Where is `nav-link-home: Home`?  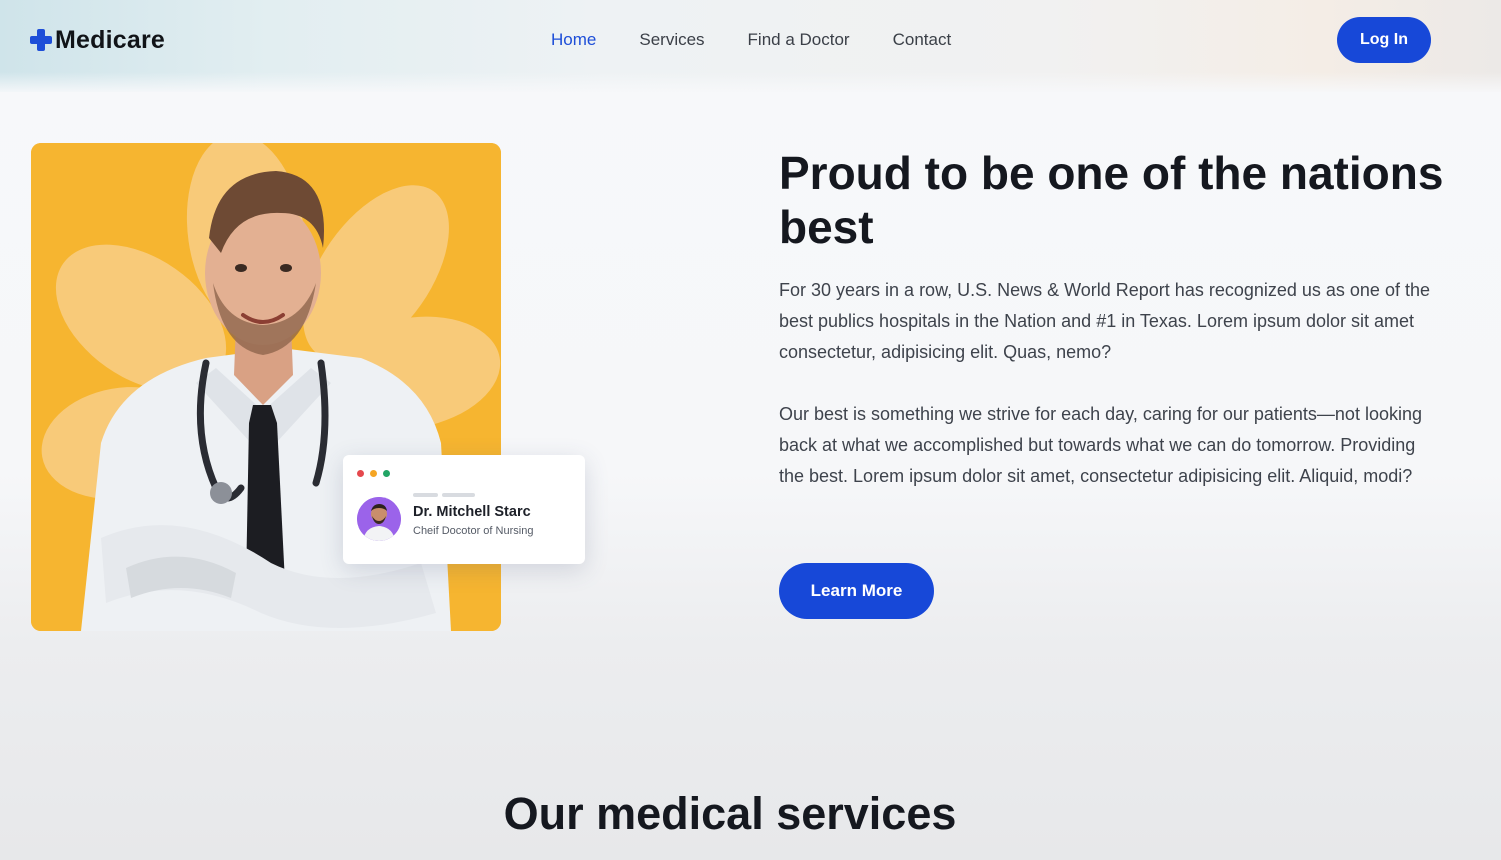
nav-link-home: Home is located at coordinates (573, 40).